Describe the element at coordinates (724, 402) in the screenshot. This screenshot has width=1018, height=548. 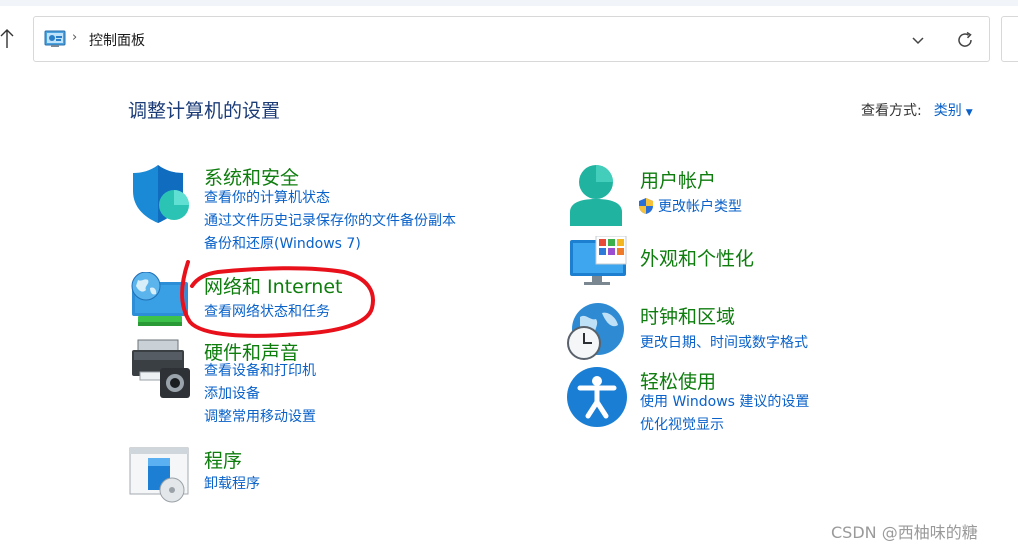
I see `link-recommended-settings: 使用 Windows 建议的设置` at that location.